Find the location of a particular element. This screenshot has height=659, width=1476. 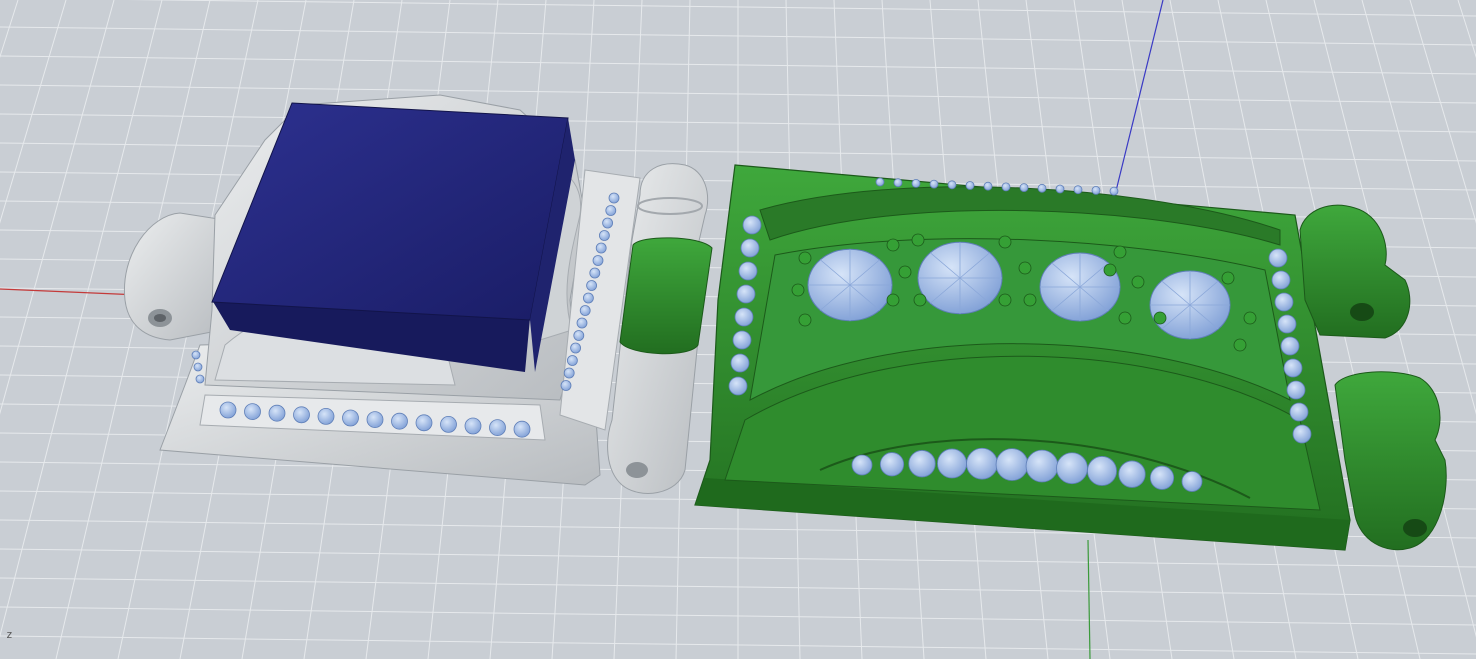

green-hinge-lower-hole is located at coordinates (1415, 528).